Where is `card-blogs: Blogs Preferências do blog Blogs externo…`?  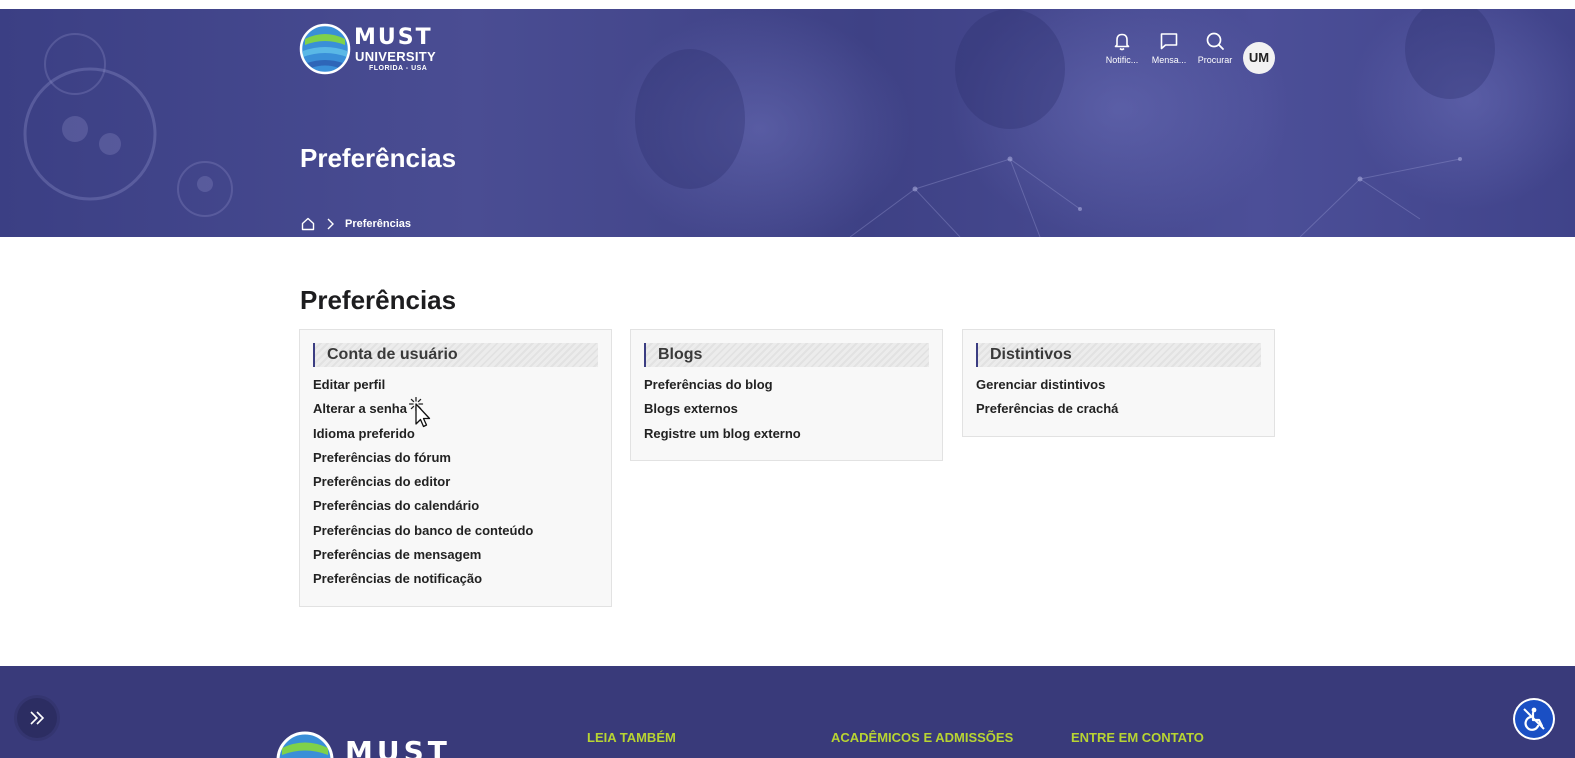
card-blogs: Blogs Preferências do blog Blogs externo… is located at coordinates (786, 395).